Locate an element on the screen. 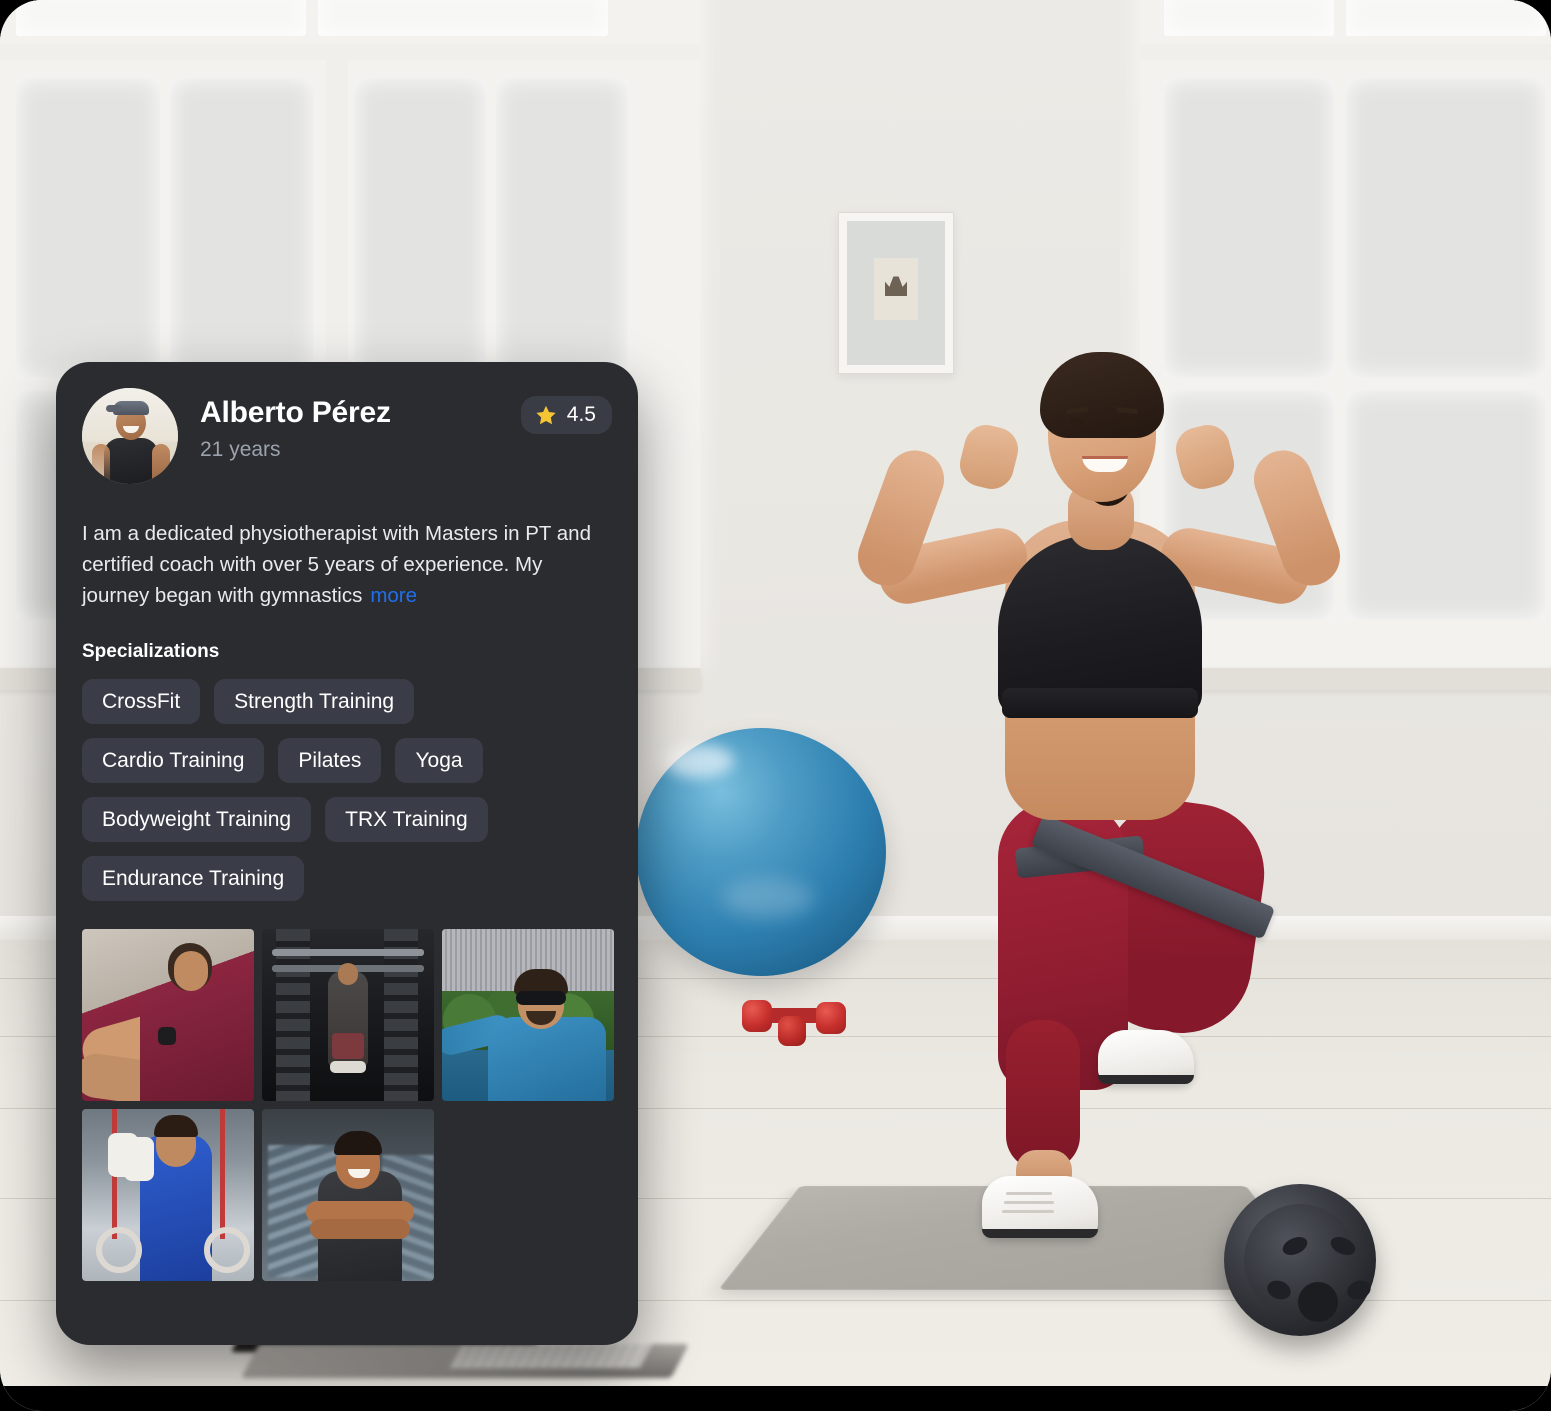 This screenshot has width=1551, height=1411. rating-badge: 4.5 is located at coordinates (566, 415).